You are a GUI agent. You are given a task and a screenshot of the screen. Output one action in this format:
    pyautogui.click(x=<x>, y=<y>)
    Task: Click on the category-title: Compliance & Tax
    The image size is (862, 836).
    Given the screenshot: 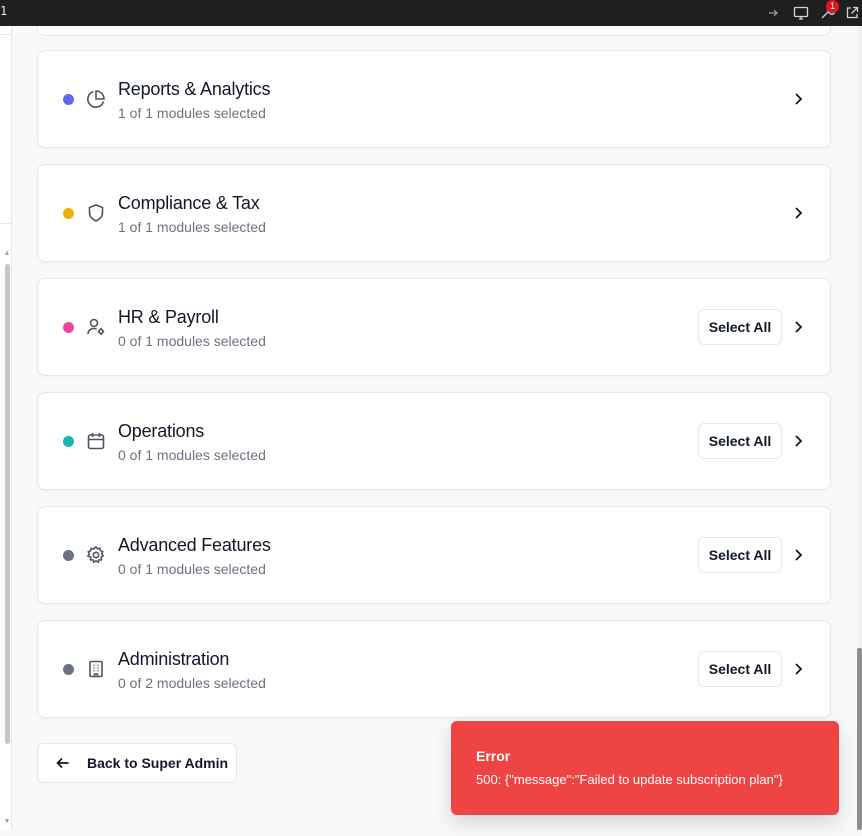 What is the action you would take?
    pyautogui.click(x=189, y=203)
    